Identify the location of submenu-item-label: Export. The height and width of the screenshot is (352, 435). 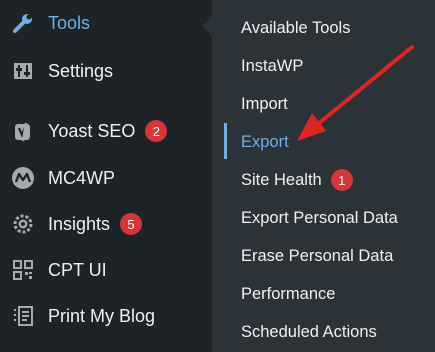
(265, 141).